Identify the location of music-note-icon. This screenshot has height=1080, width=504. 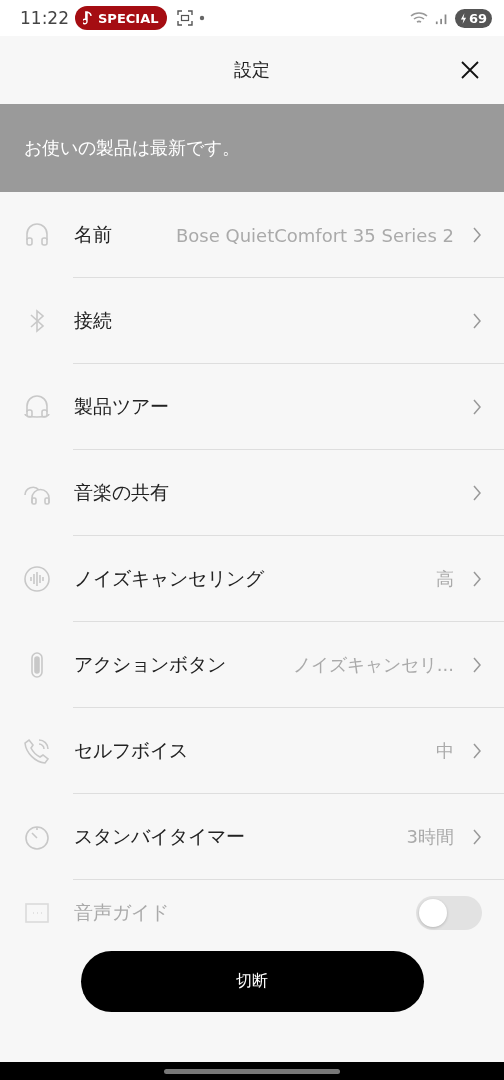
(88, 18).